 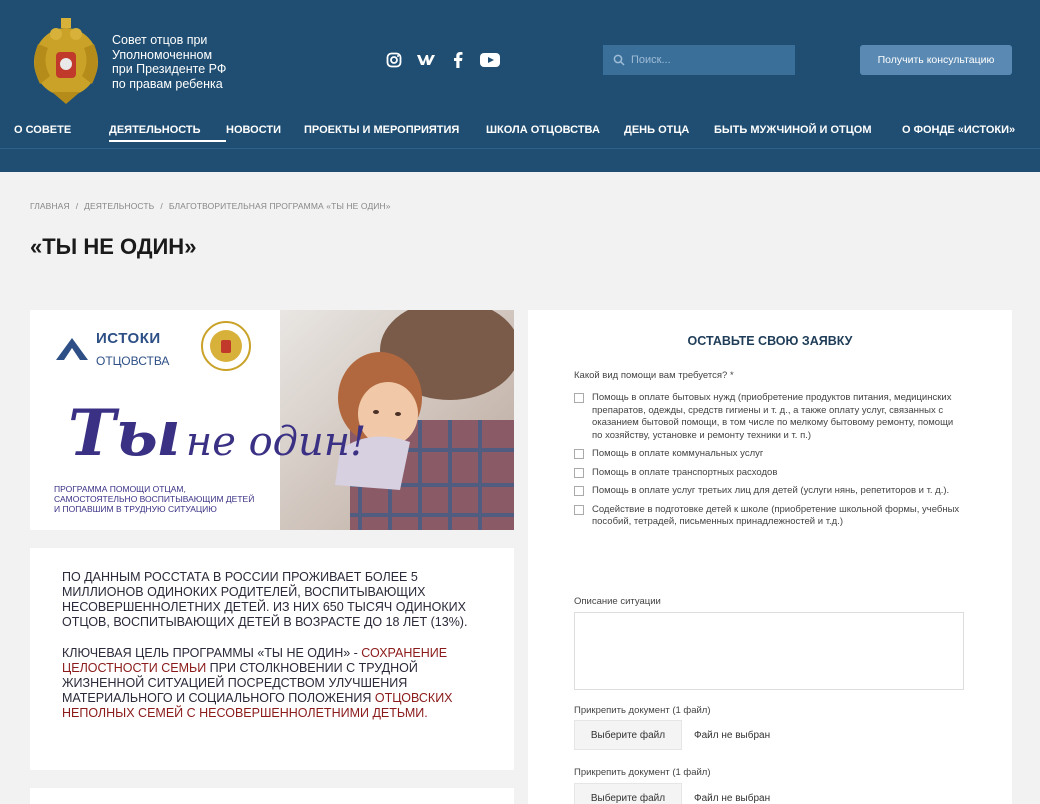 What do you see at coordinates (732, 798) in the screenshot?
I see `file-status-2: Файл не выбран` at bounding box center [732, 798].